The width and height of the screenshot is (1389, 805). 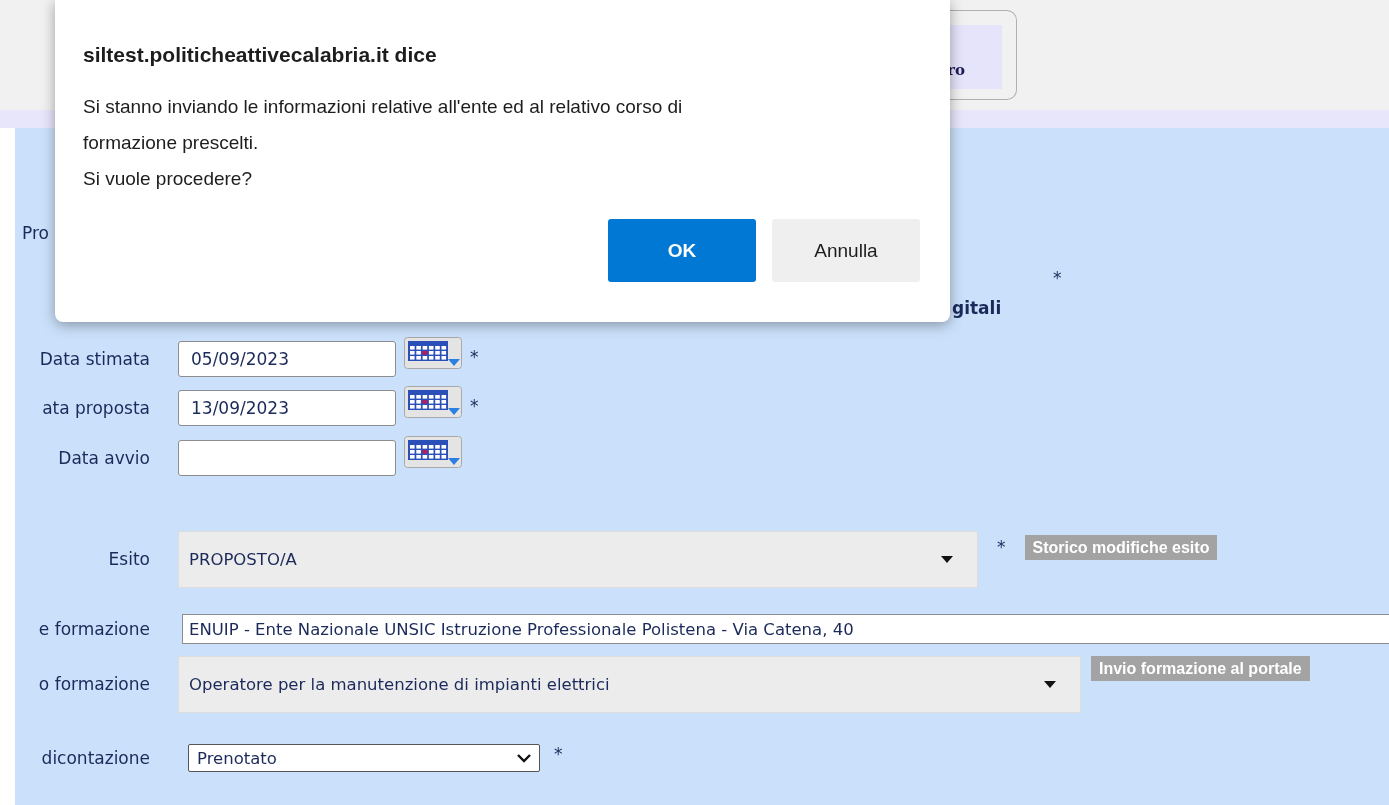 I want to click on text-field: ENUIP - Ente Nazionale UNSIC Istruzione Professionale Polistena - Via Catena, 40, so click(x=785, y=629).